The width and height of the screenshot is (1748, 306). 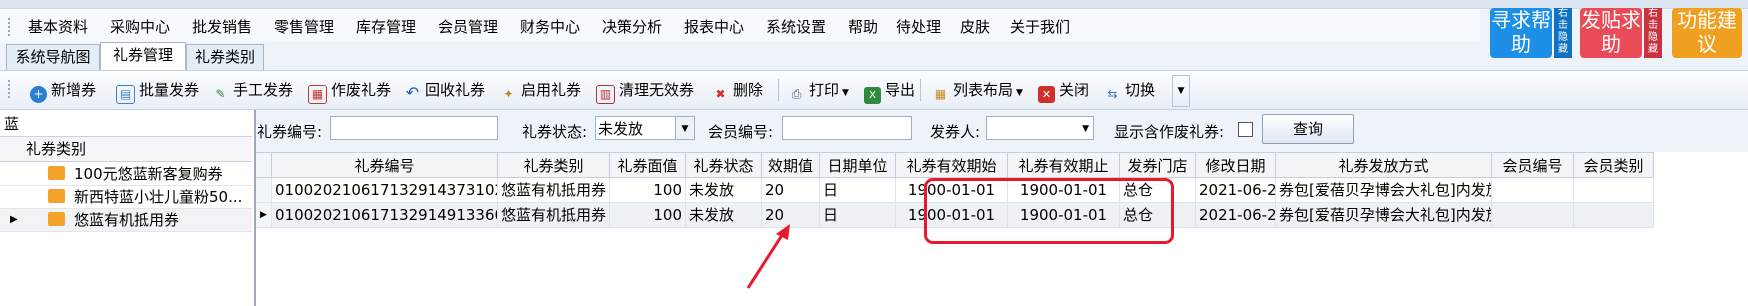 What do you see at coordinates (621, 129) in the screenshot?
I see `status-select-value: 未发放` at bounding box center [621, 129].